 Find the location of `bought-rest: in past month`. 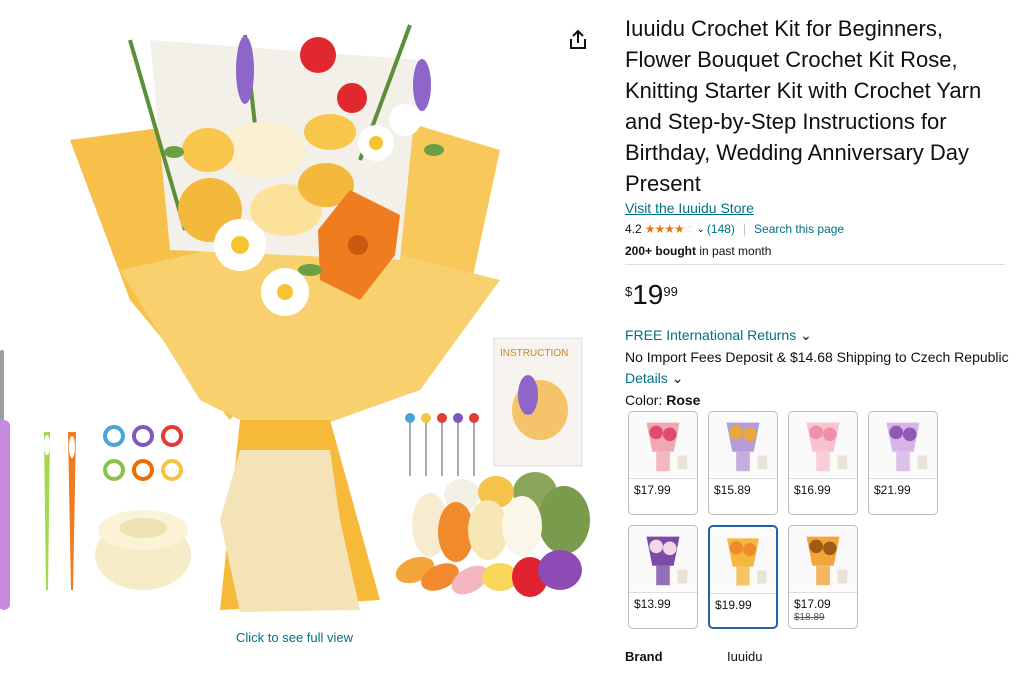

bought-rest: in past month is located at coordinates (734, 251).